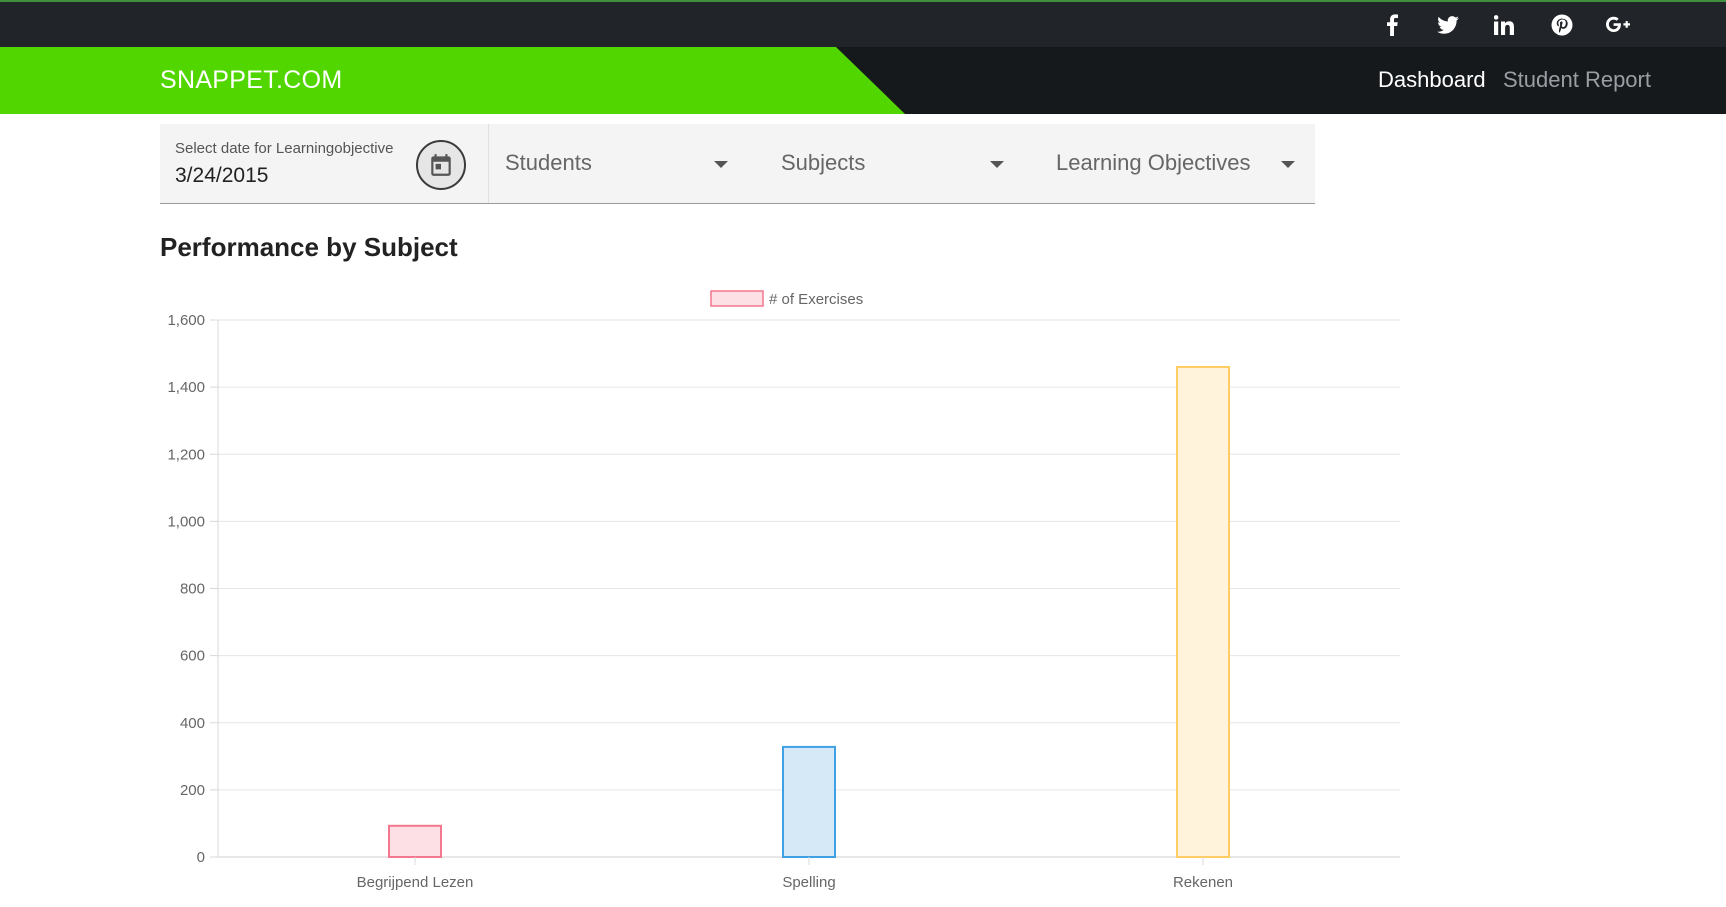 Image resolution: width=1726 pixels, height=907 pixels. I want to click on legend-label: # of Exercises, so click(816, 299).